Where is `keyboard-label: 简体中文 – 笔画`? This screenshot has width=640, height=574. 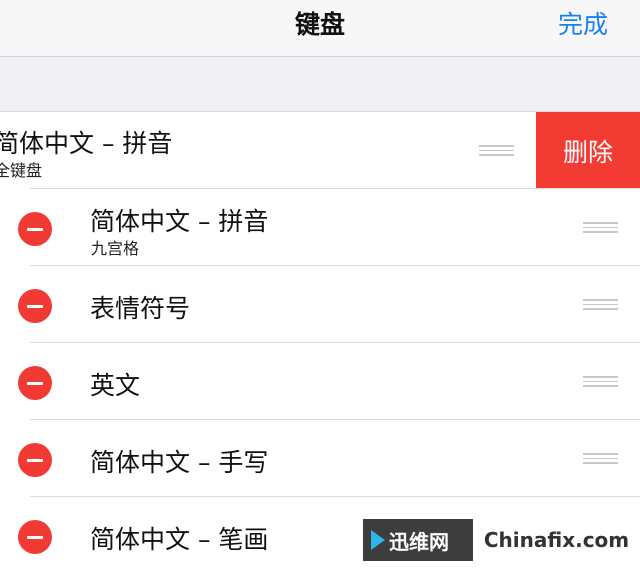 keyboard-label: 简体中文 – 笔画 is located at coordinates (179, 539).